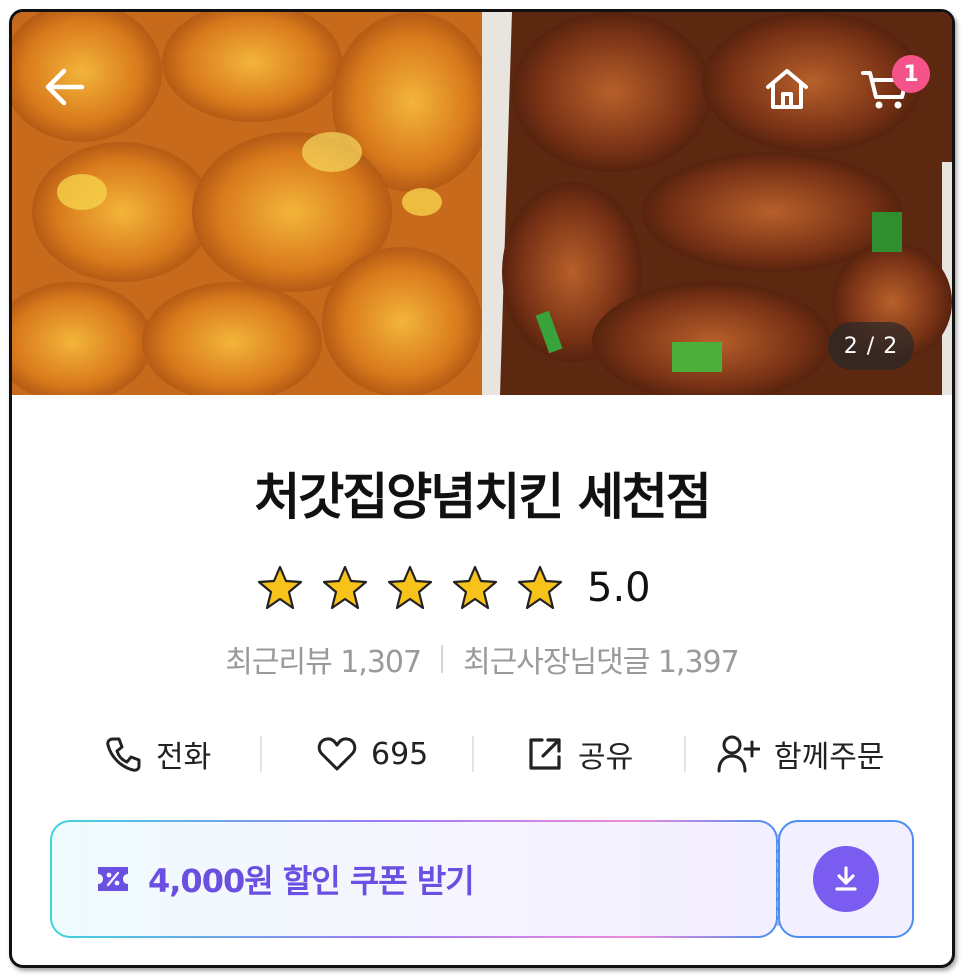 The height and width of the screenshot is (979, 966). I want to click on share-icon, so click(545, 754).